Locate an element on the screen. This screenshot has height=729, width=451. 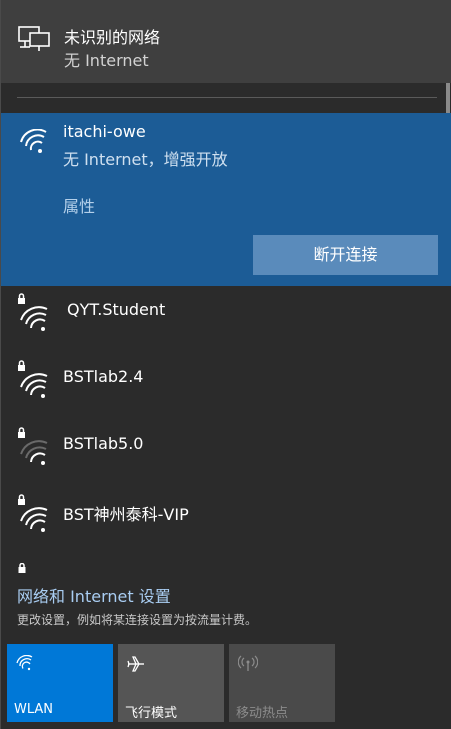
network-item-bst-vip: BST神州泰科-VIP is located at coordinates (221, 518).